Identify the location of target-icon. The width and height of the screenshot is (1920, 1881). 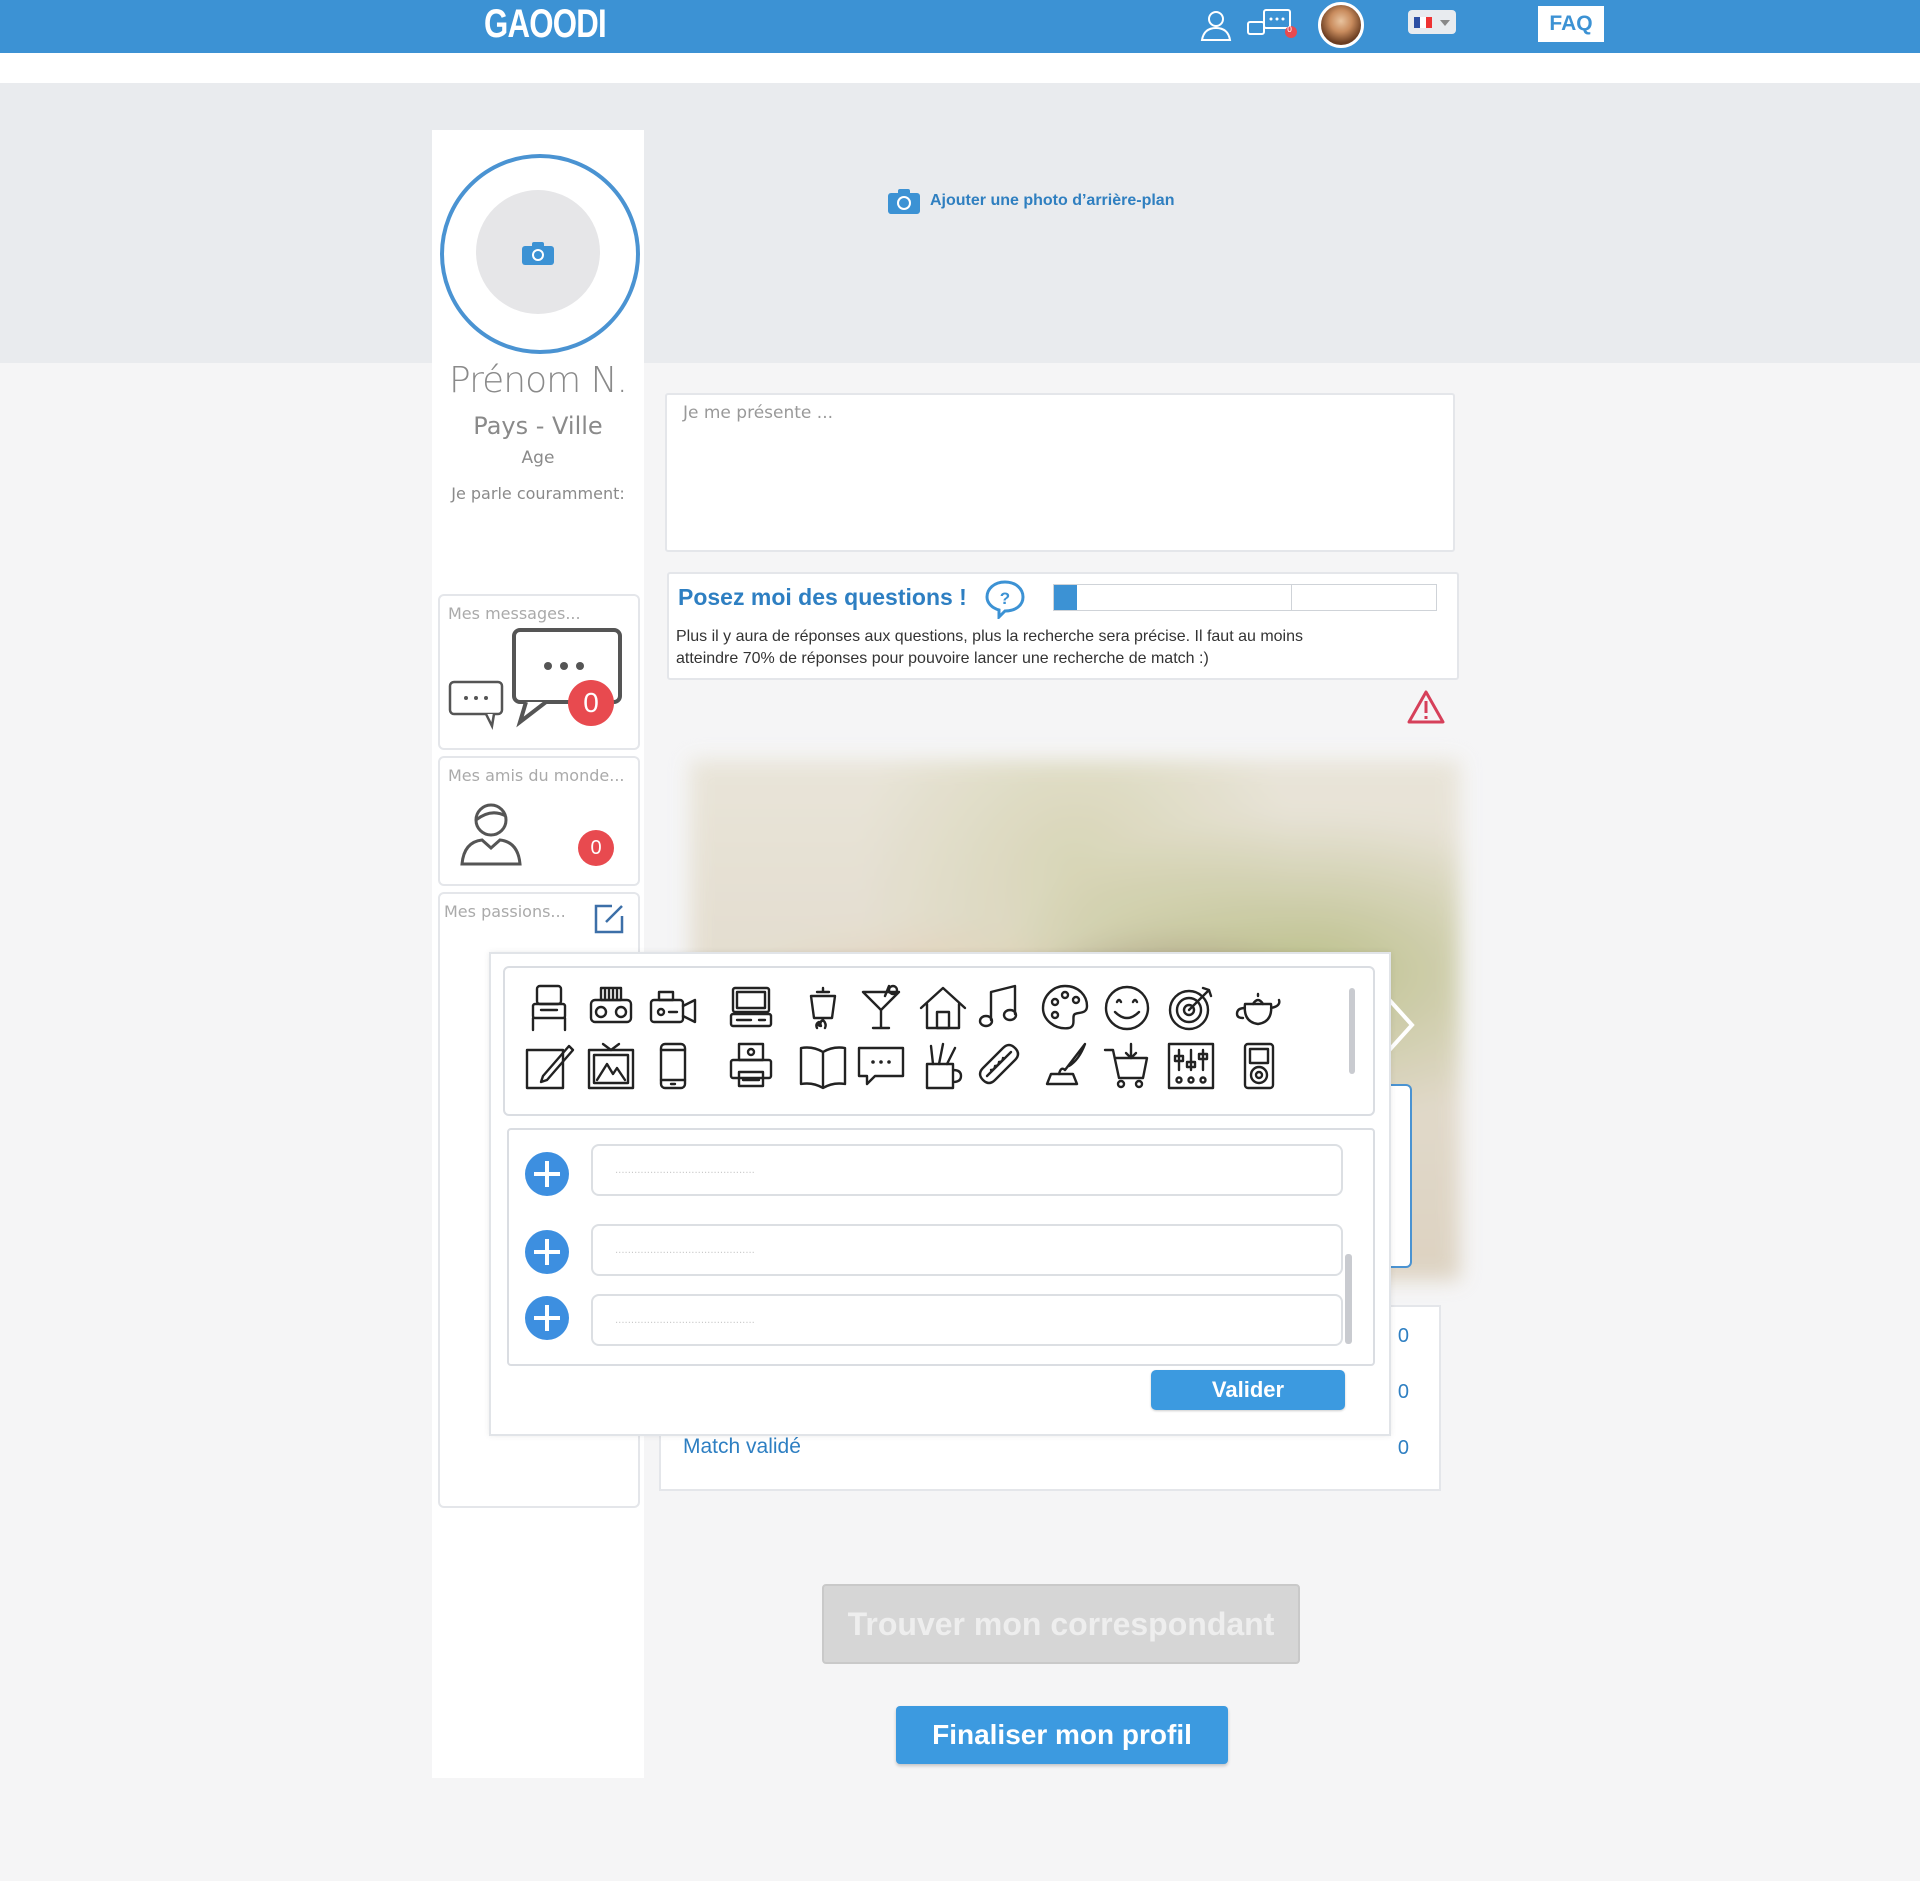
(1191, 1008).